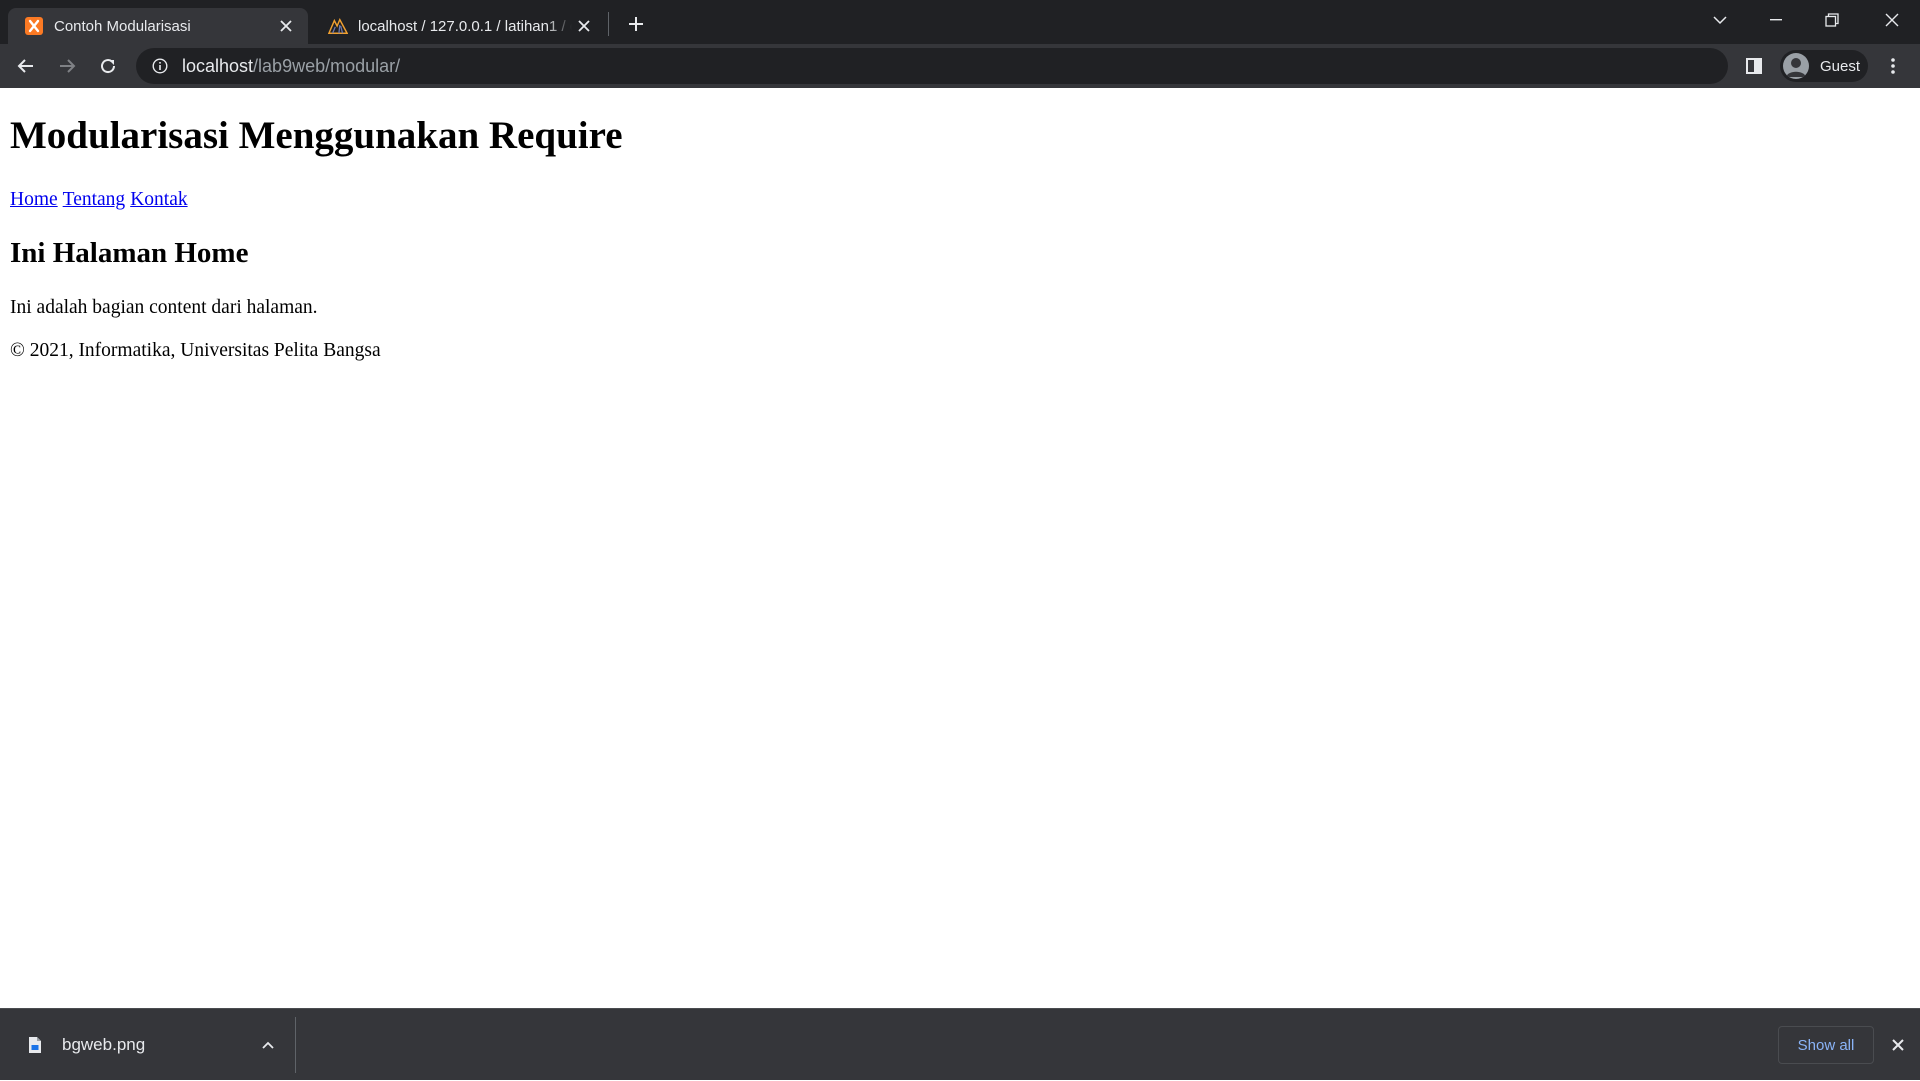 The height and width of the screenshot is (1081, 1920). Describe the element at coordinates (94, 199) in the screenshot. I see `nav-link-tentang: Tentang` at that location.